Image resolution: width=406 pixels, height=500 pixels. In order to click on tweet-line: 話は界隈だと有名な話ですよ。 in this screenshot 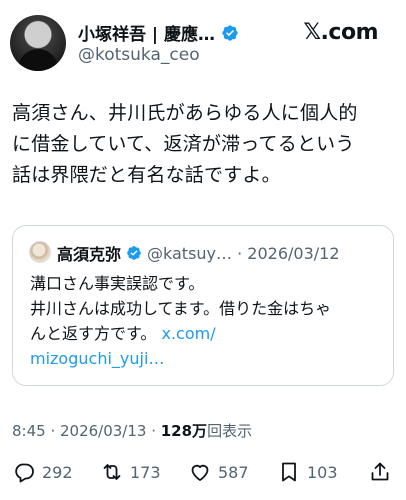, I will do `click(146, 175)`.